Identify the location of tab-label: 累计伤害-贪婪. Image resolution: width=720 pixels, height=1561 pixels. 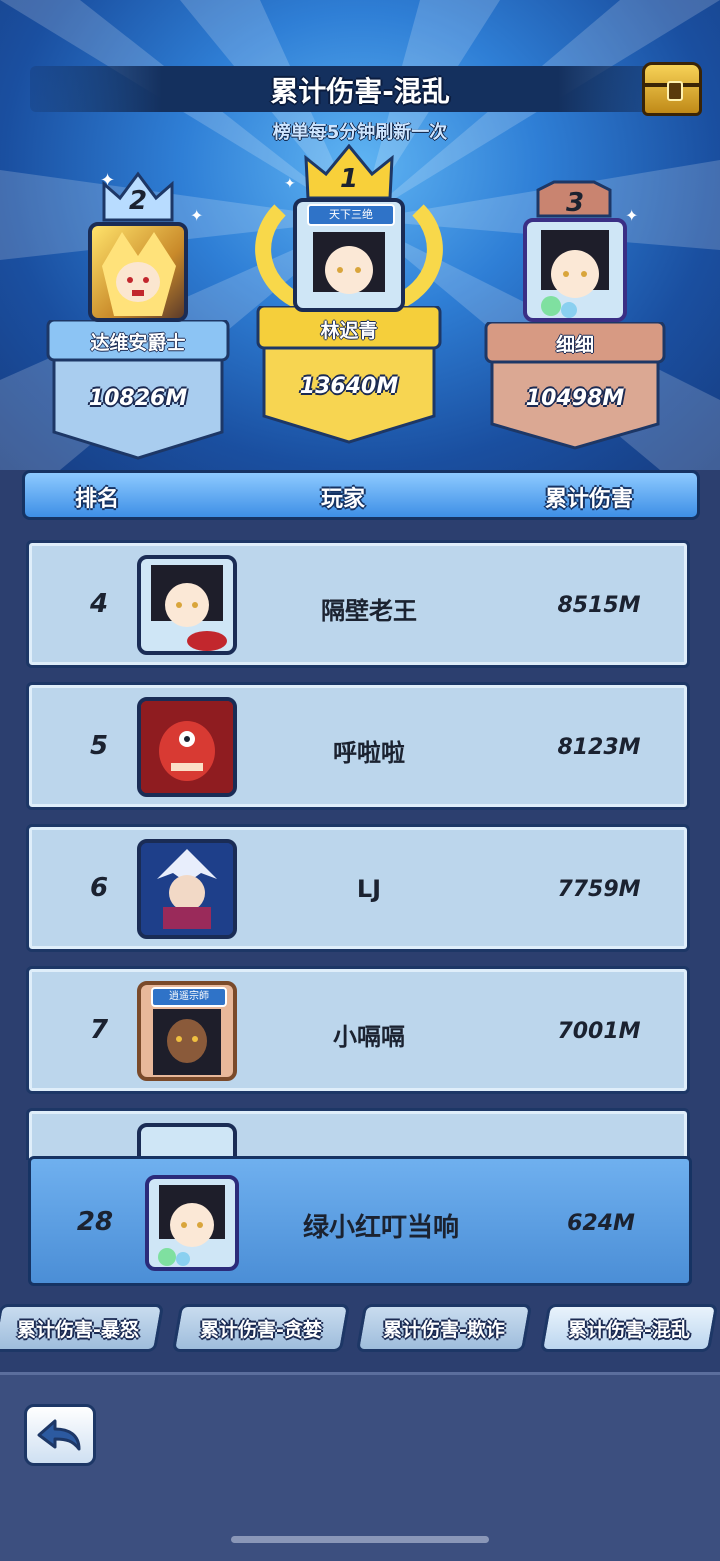
(260, 1330).